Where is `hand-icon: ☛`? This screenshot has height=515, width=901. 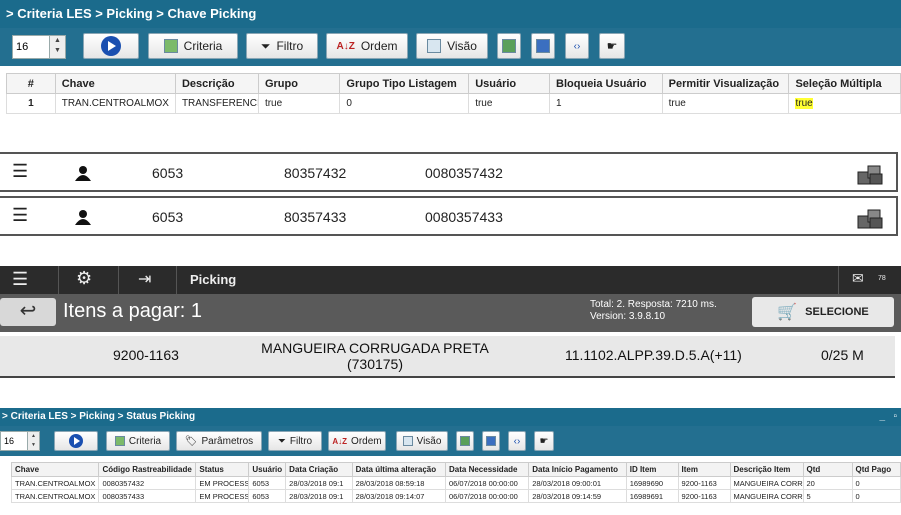 hand-icon: ☛ is located at coordinates (544, 441).